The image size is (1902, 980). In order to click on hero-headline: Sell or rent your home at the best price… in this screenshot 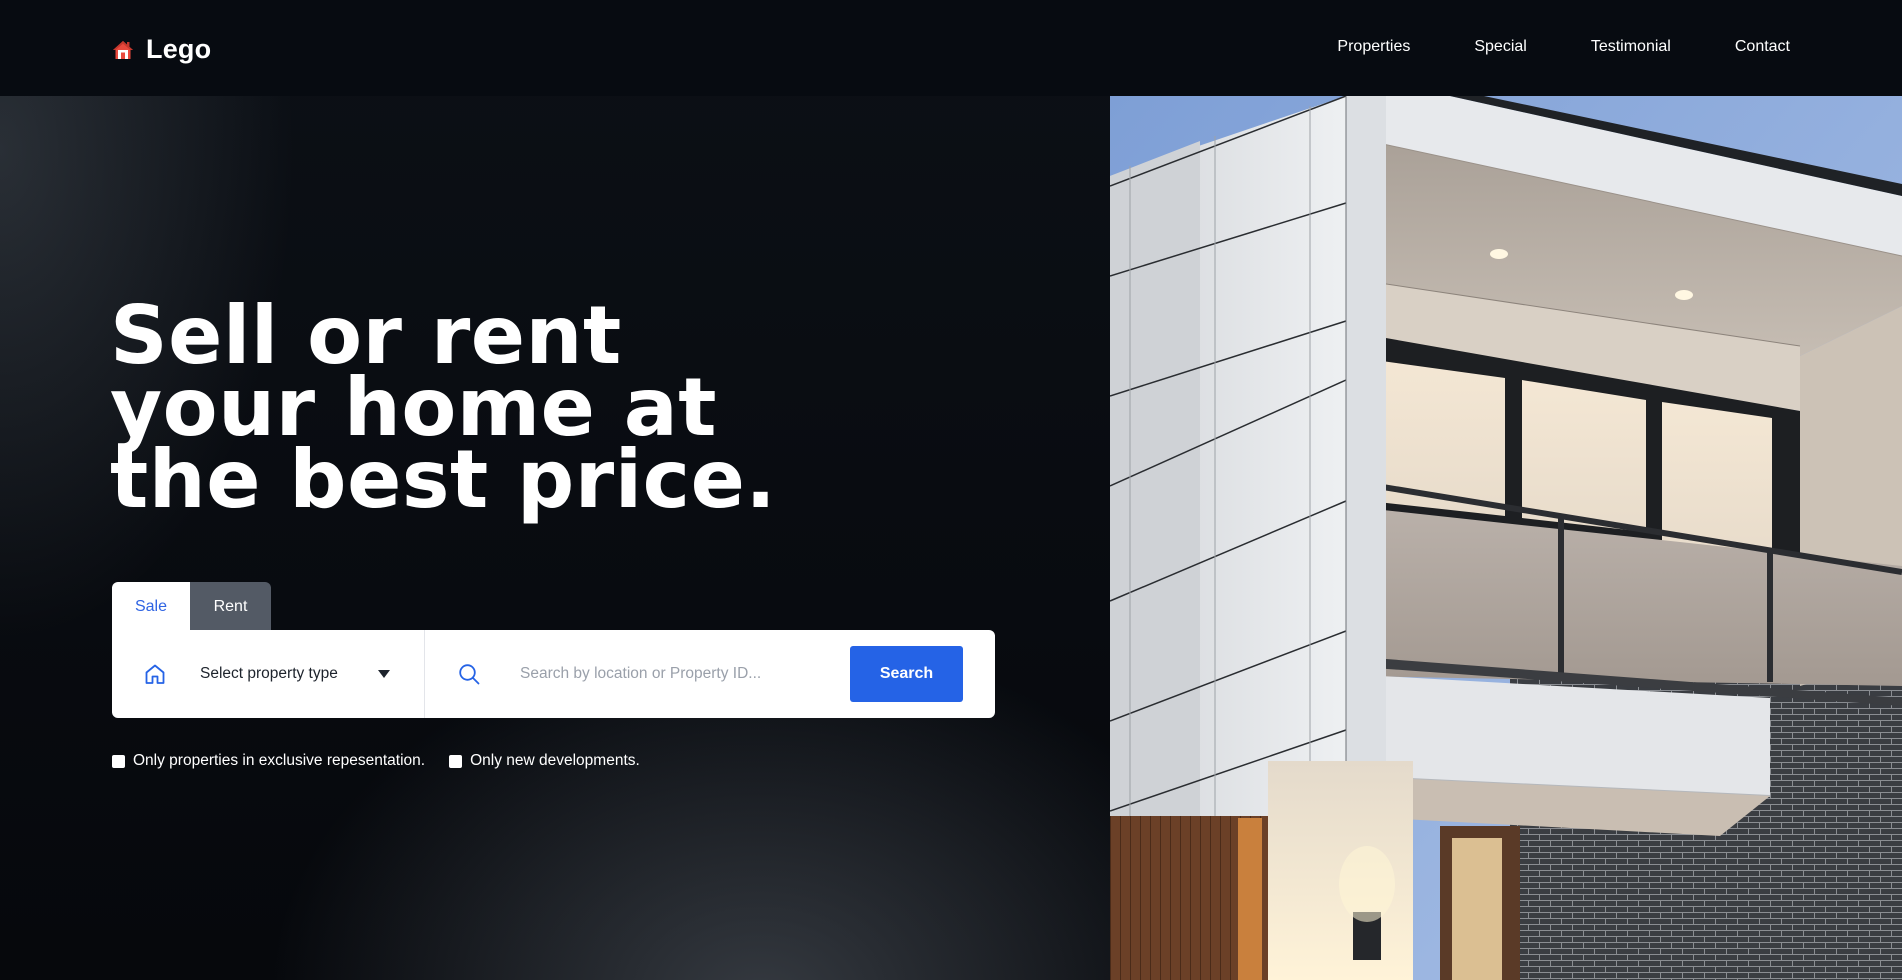, I will do `click(460, 411)`.